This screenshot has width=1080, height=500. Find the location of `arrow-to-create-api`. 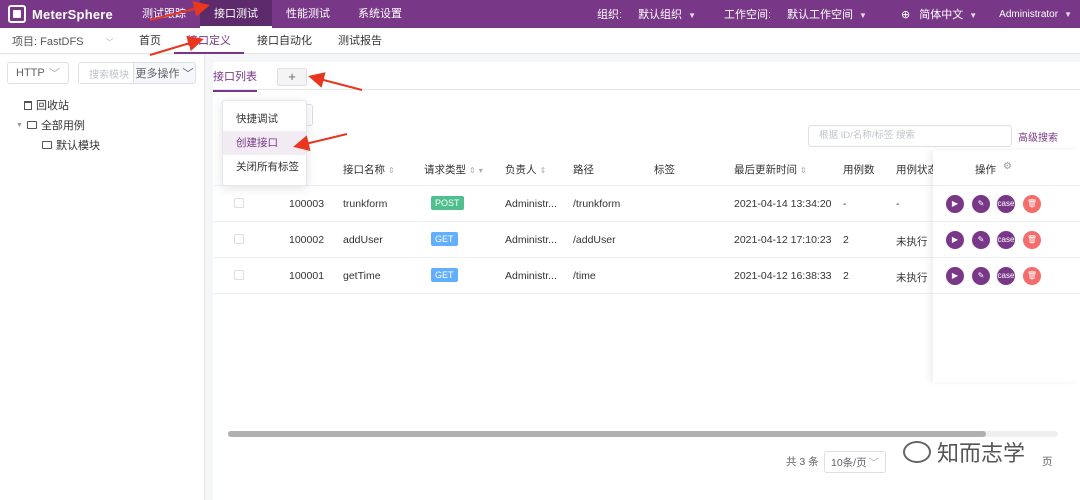

arrow-to-create-api is located at coordinates (320, 142).